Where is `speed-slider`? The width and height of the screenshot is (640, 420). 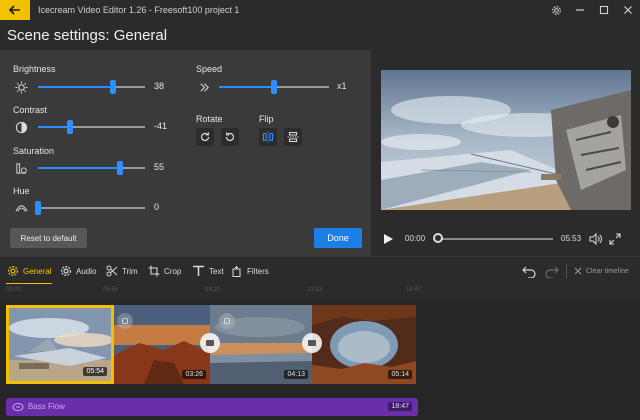
speed-slider is located at coordinates (274, 87).